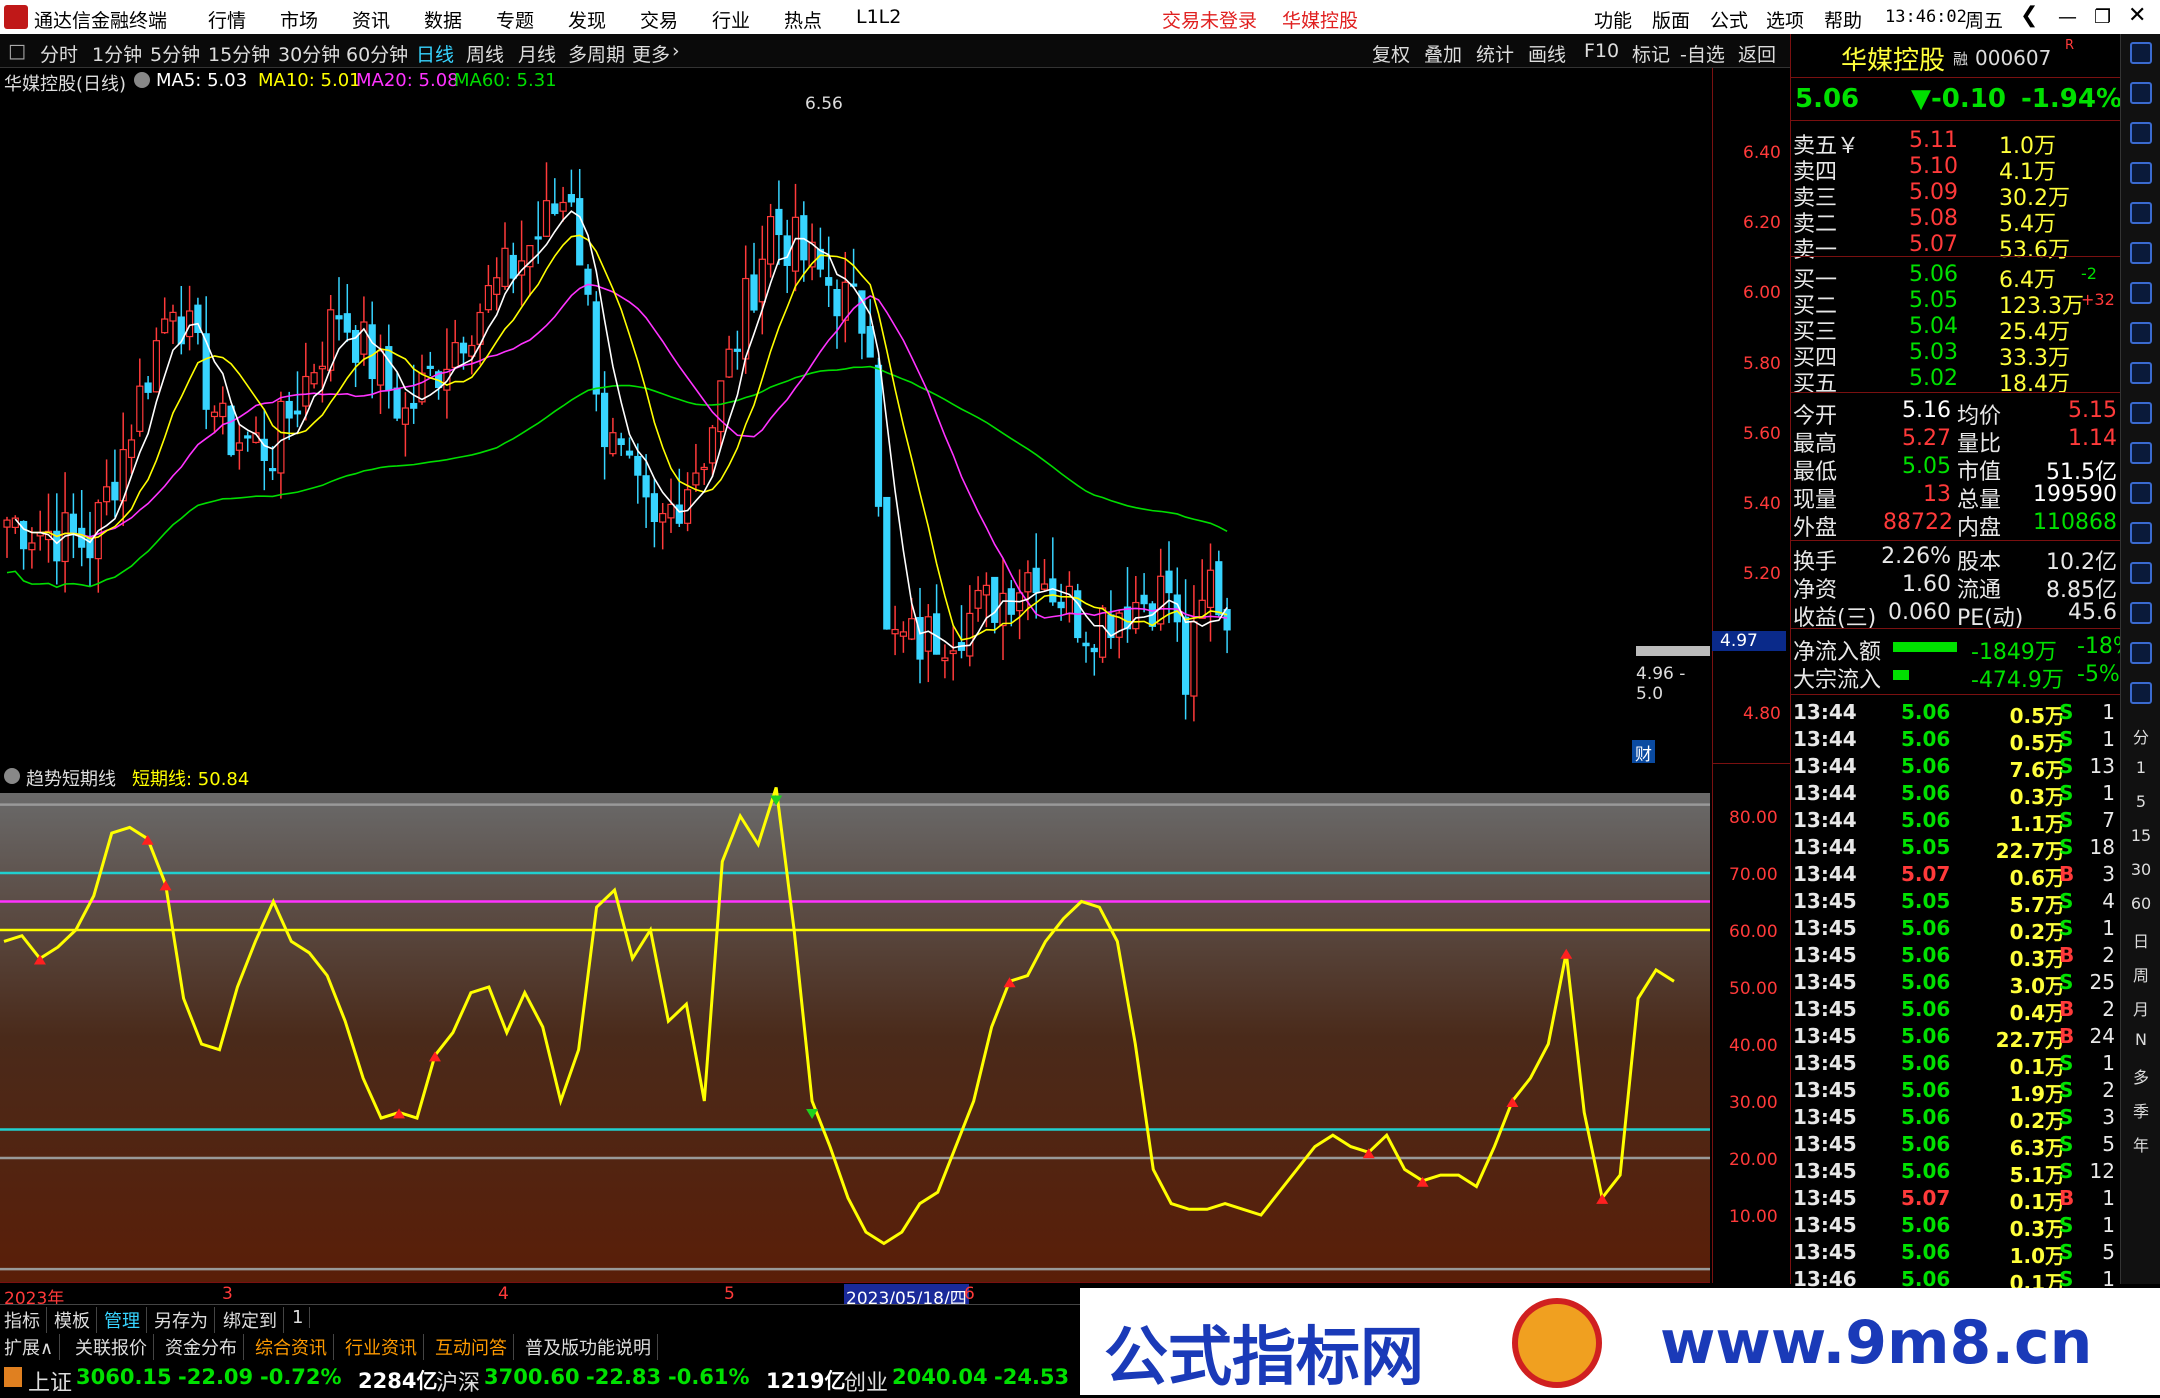  I want to click on trend-icon, so click(2141, 253).